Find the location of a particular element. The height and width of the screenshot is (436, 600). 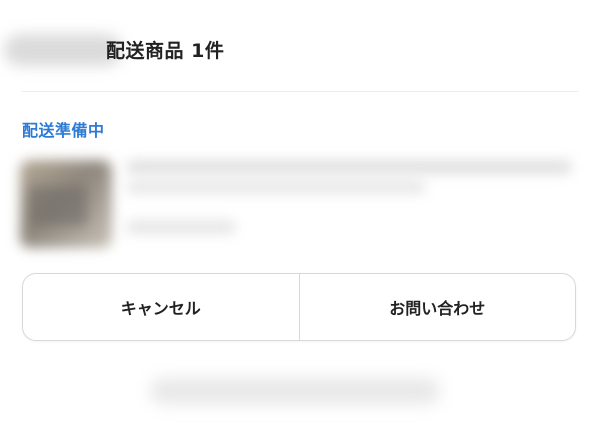

product-thumbnail is located at coordinates (66, 204).